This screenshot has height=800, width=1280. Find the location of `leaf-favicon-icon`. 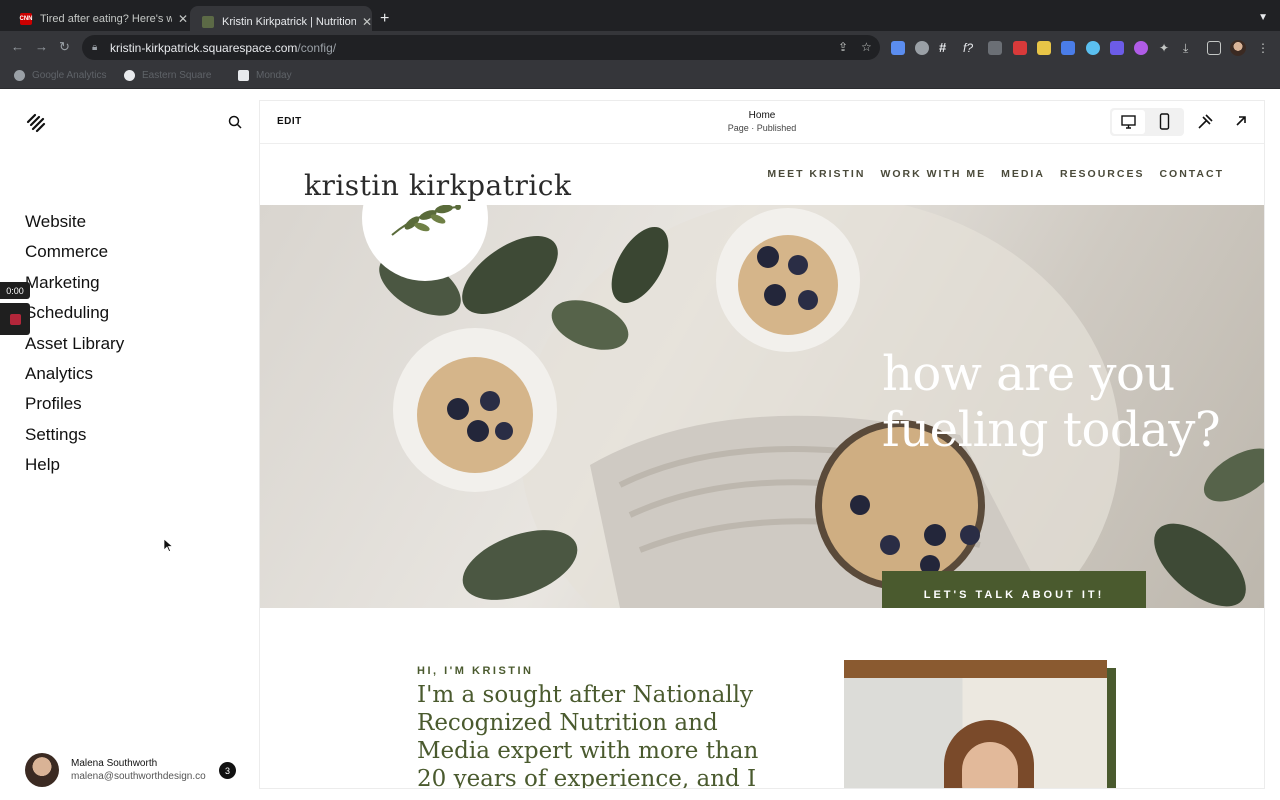

leaf-favicon-icon is located at coordinates (208, 21).